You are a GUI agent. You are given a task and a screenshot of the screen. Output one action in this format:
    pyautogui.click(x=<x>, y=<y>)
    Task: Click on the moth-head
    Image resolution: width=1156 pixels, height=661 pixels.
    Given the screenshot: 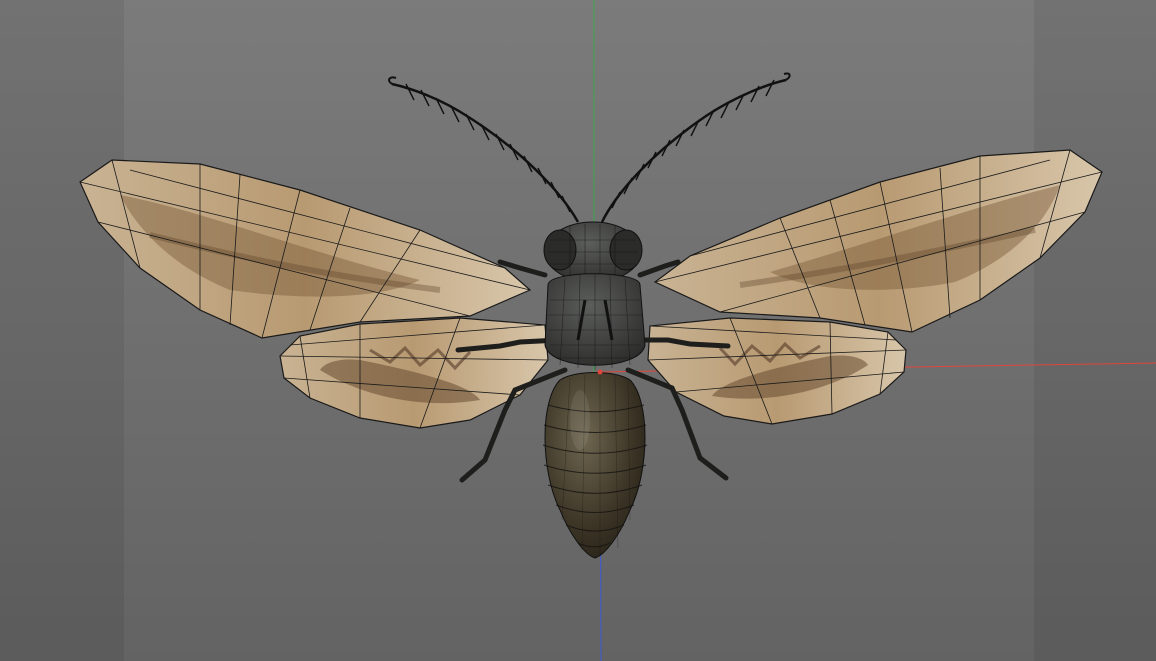 What is the action you would take?
    pyautogui.click(x=593, y=252)
    